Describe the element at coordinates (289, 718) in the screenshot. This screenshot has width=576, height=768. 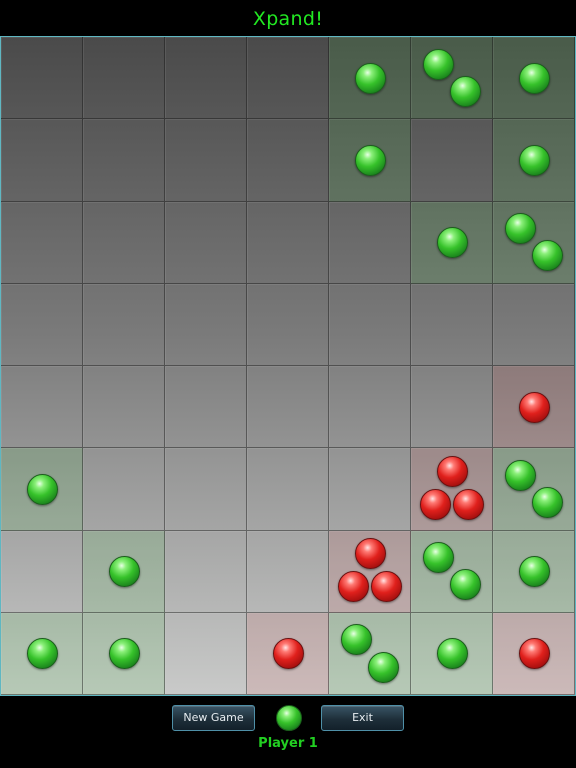
I see `current-player-ball-icon` at that location.